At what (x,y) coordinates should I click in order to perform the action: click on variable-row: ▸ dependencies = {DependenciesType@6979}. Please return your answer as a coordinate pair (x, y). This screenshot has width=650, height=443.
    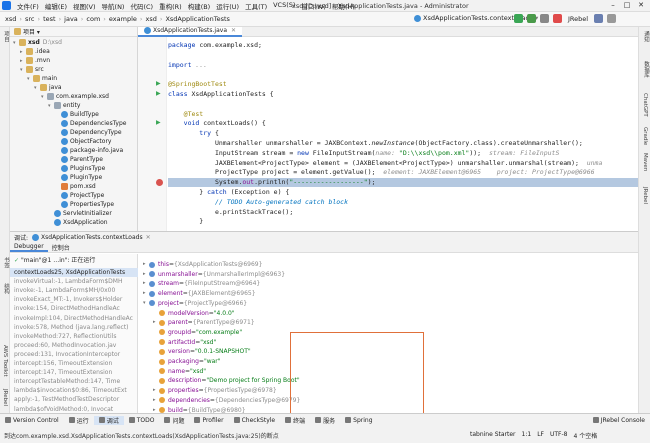
    Looking at the image, I should click on (226, 400).